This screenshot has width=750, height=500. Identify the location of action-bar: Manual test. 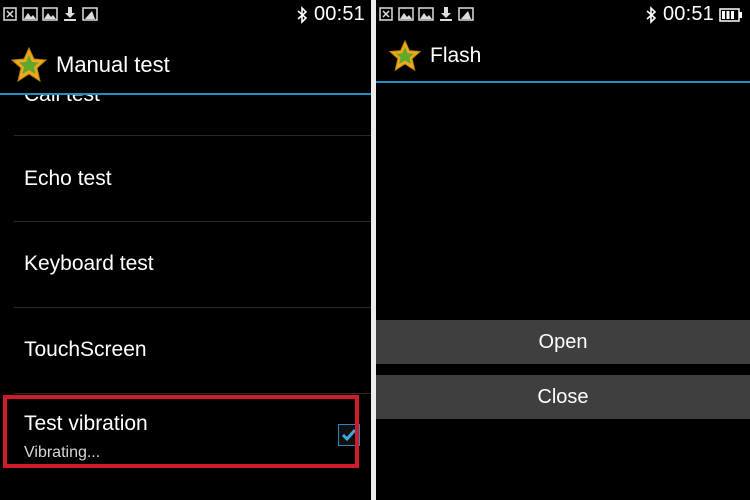
(185, 65).